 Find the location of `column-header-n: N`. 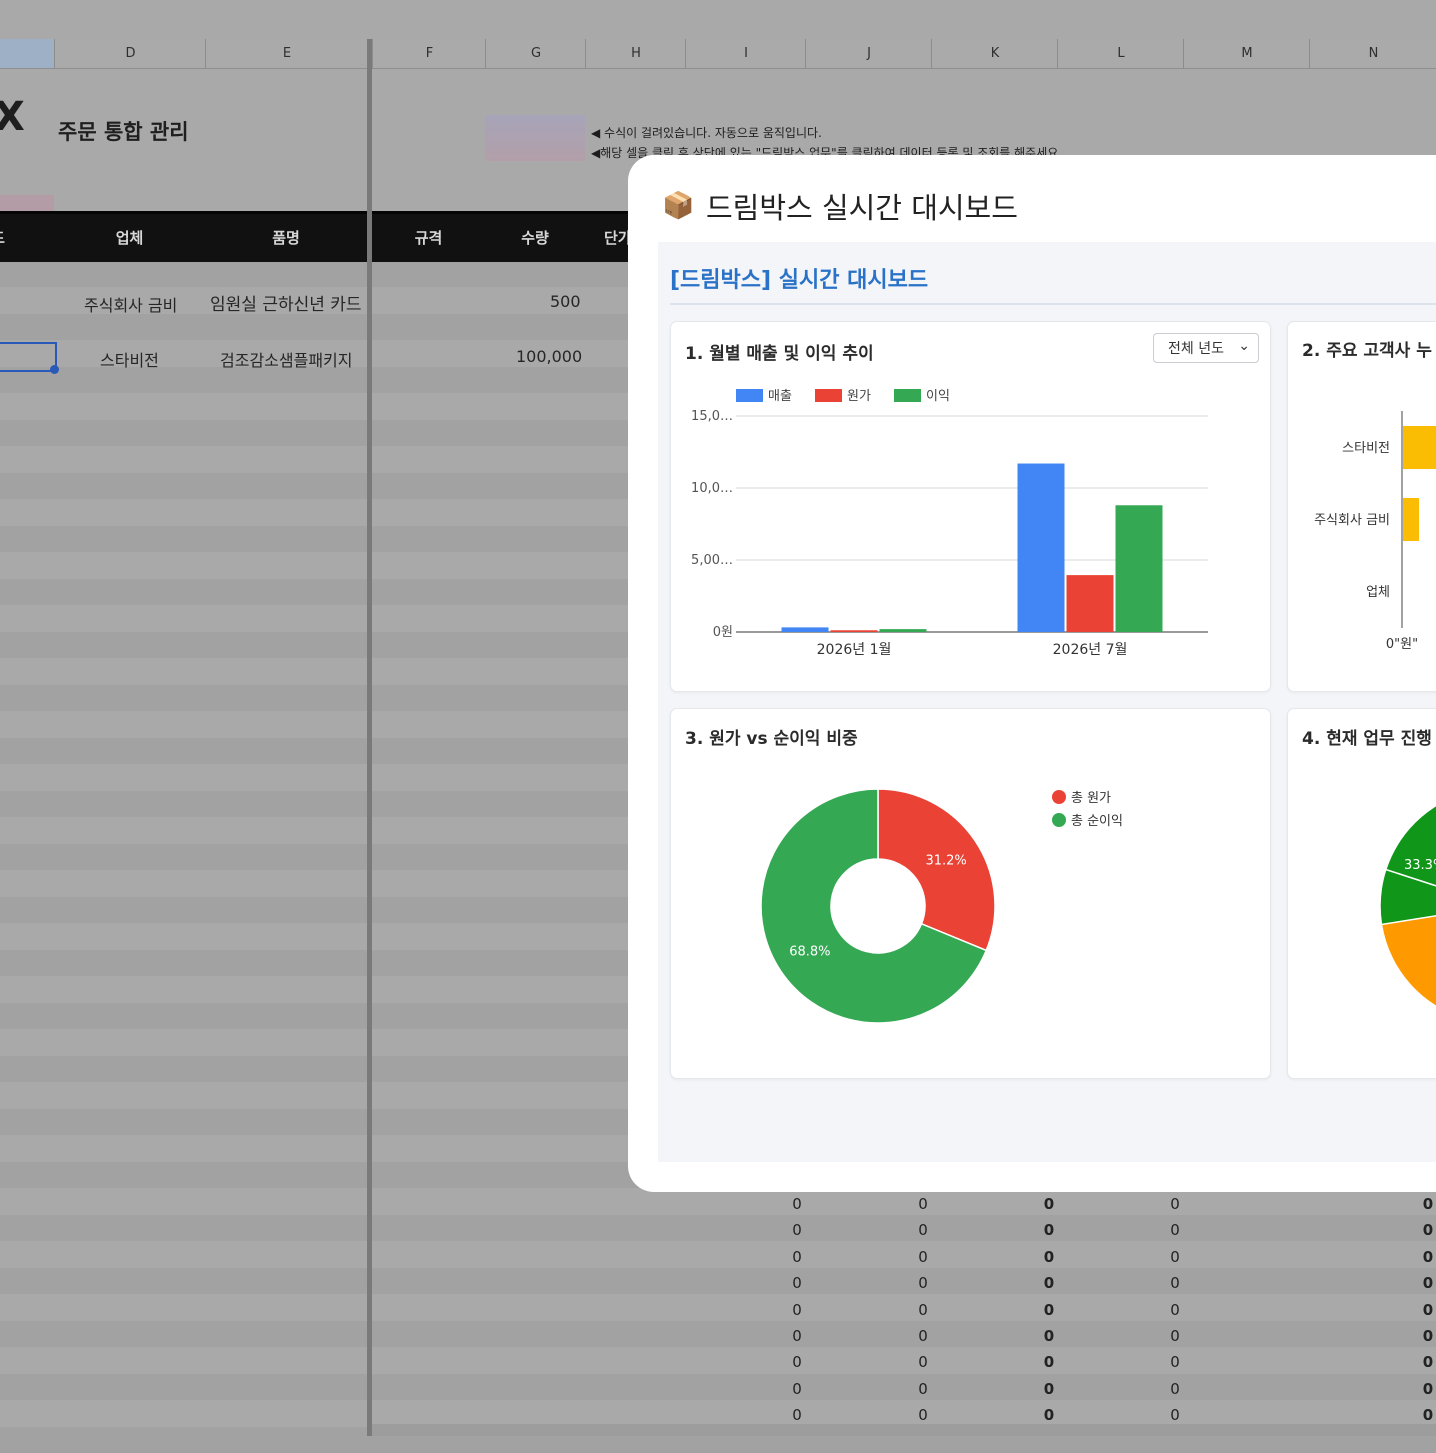

column-header-n: N is located at coordinates (1372, 53).